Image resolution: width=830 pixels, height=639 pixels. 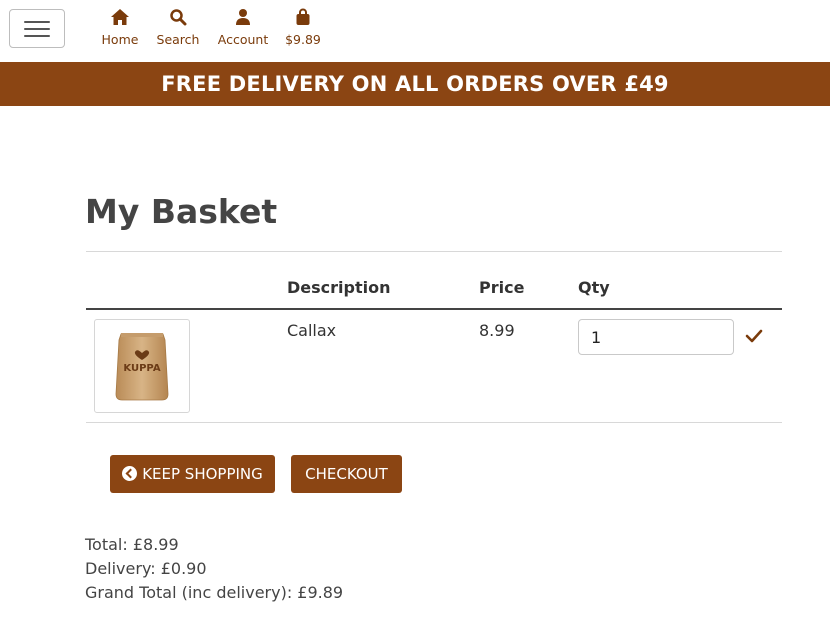 I want to click on chevron-left-circle-icon, so click(x=130, y=473).